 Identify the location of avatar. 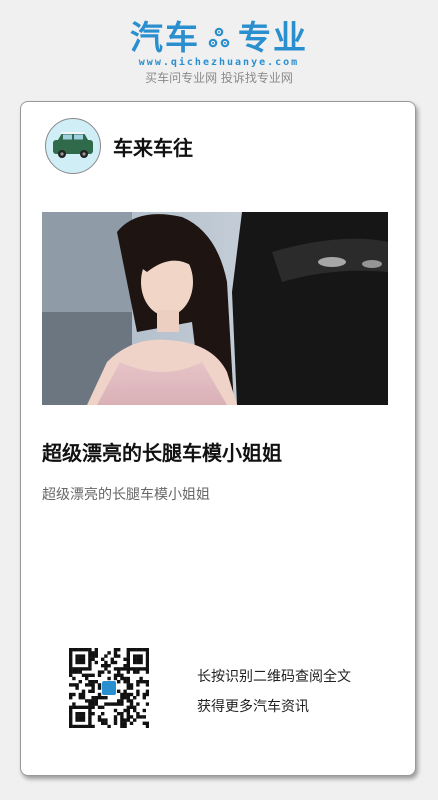
(73, 146).